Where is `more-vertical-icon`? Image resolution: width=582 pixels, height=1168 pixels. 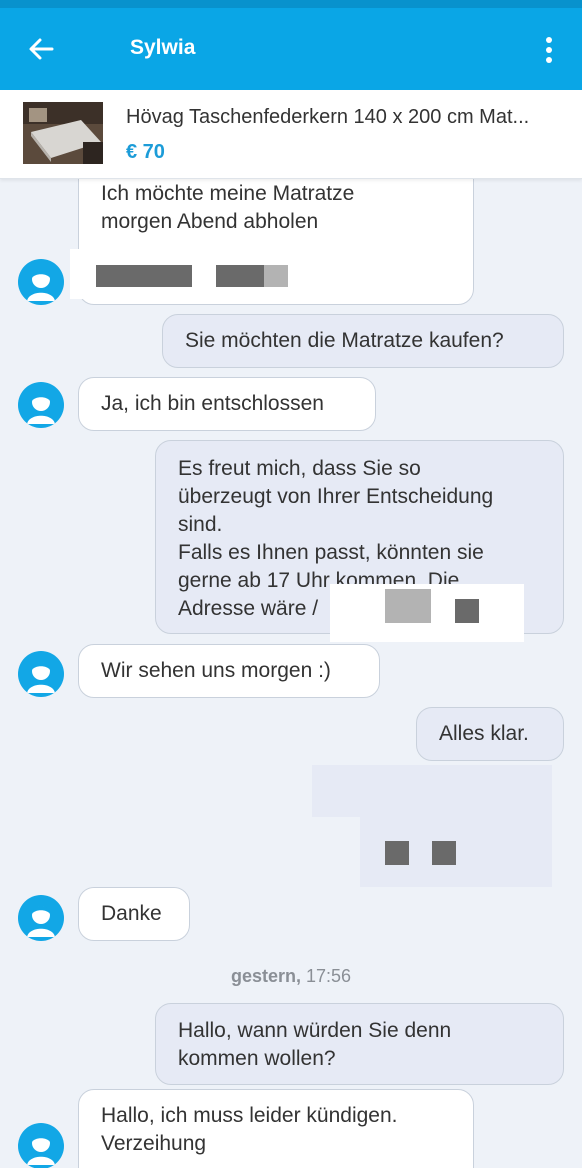 more-vertical-icon is located at coordinates (549, 50).